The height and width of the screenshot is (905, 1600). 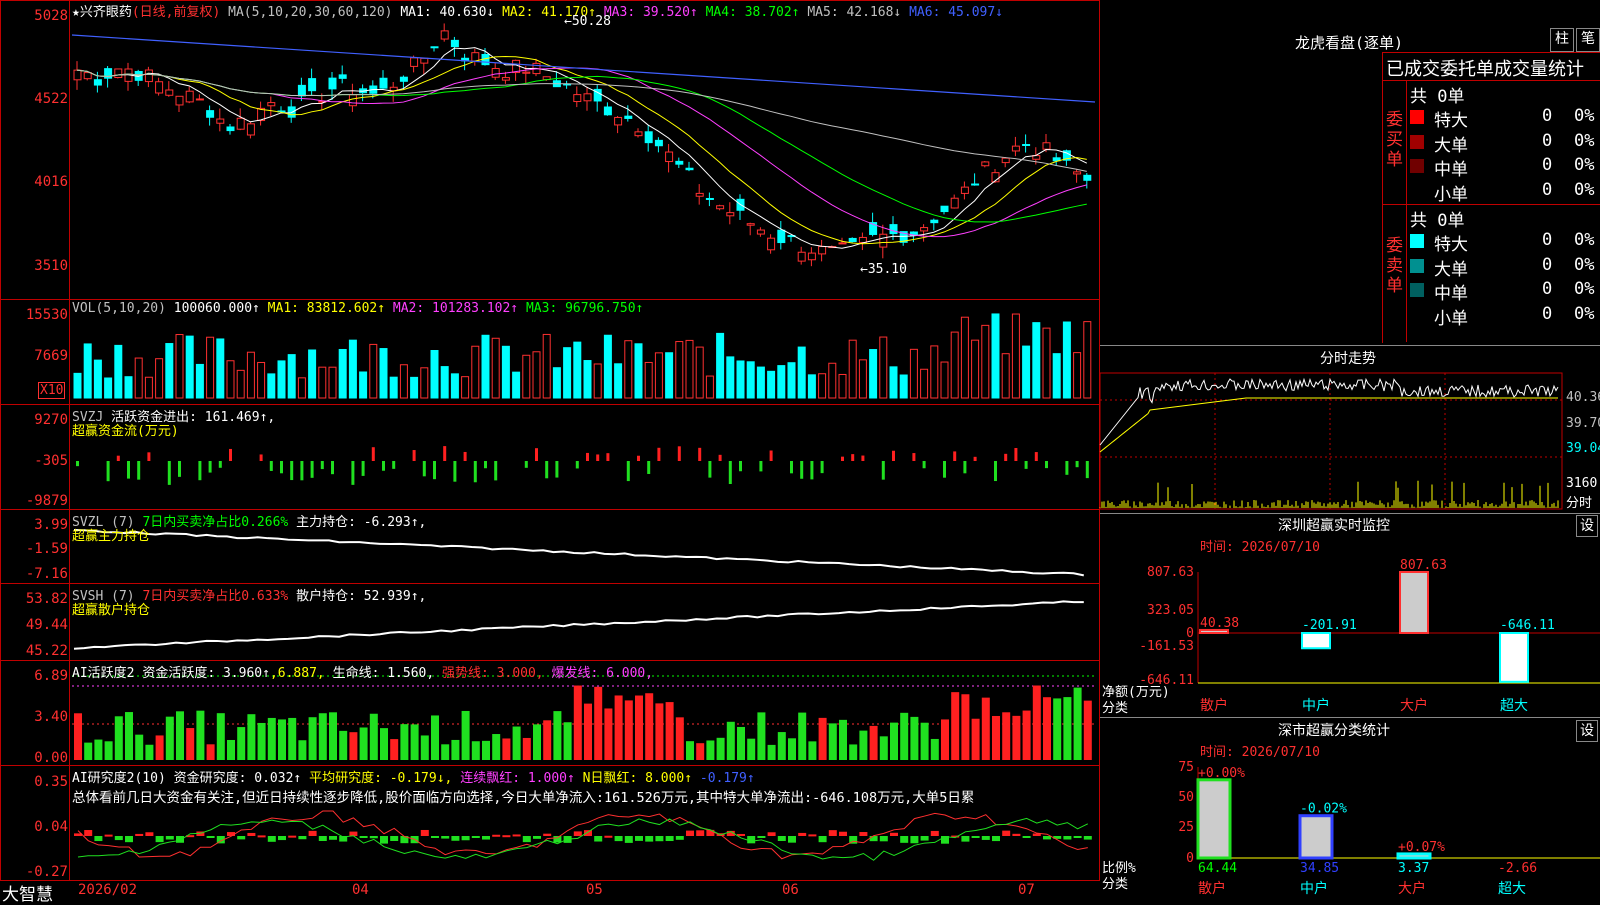 I want to click on ma-item: MA4: 38.702↑, so click(x=748, y=12).